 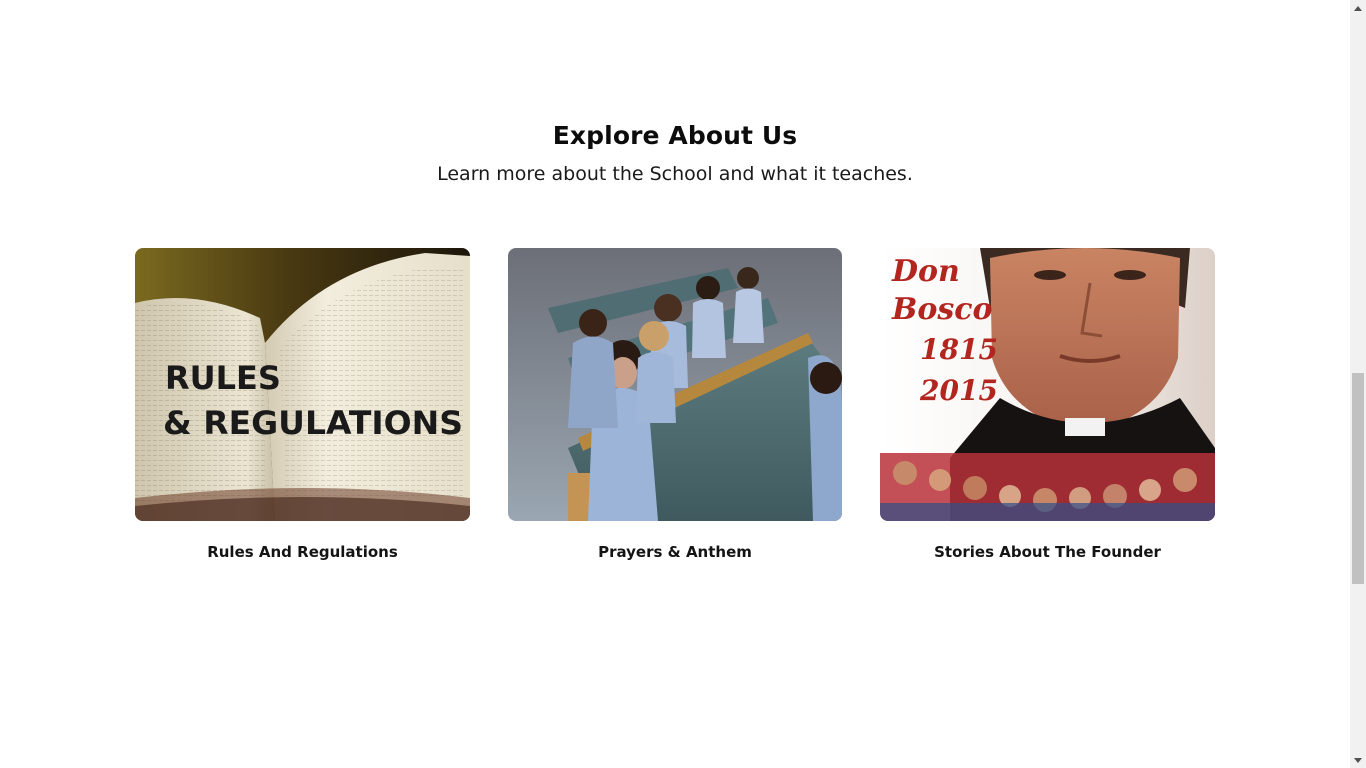 I want to click on praying-children-image, so click(x=675, y=384).